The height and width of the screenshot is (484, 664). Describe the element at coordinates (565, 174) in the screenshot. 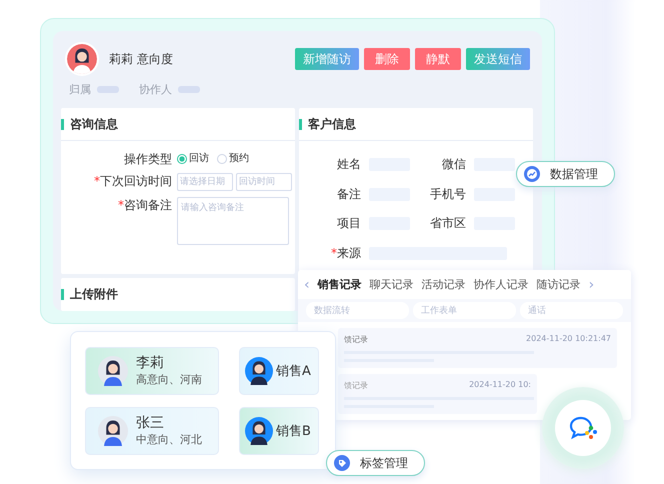

I see `badge-button: 数据管理` at that location.